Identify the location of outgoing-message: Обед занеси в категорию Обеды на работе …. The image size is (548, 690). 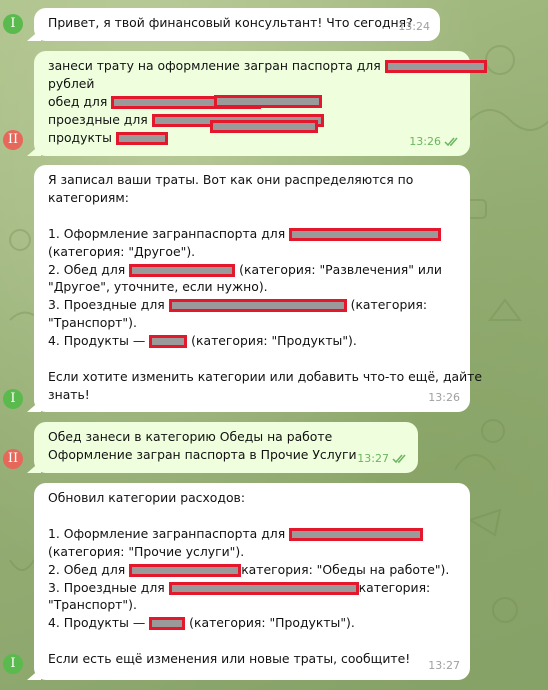
(222, 447).